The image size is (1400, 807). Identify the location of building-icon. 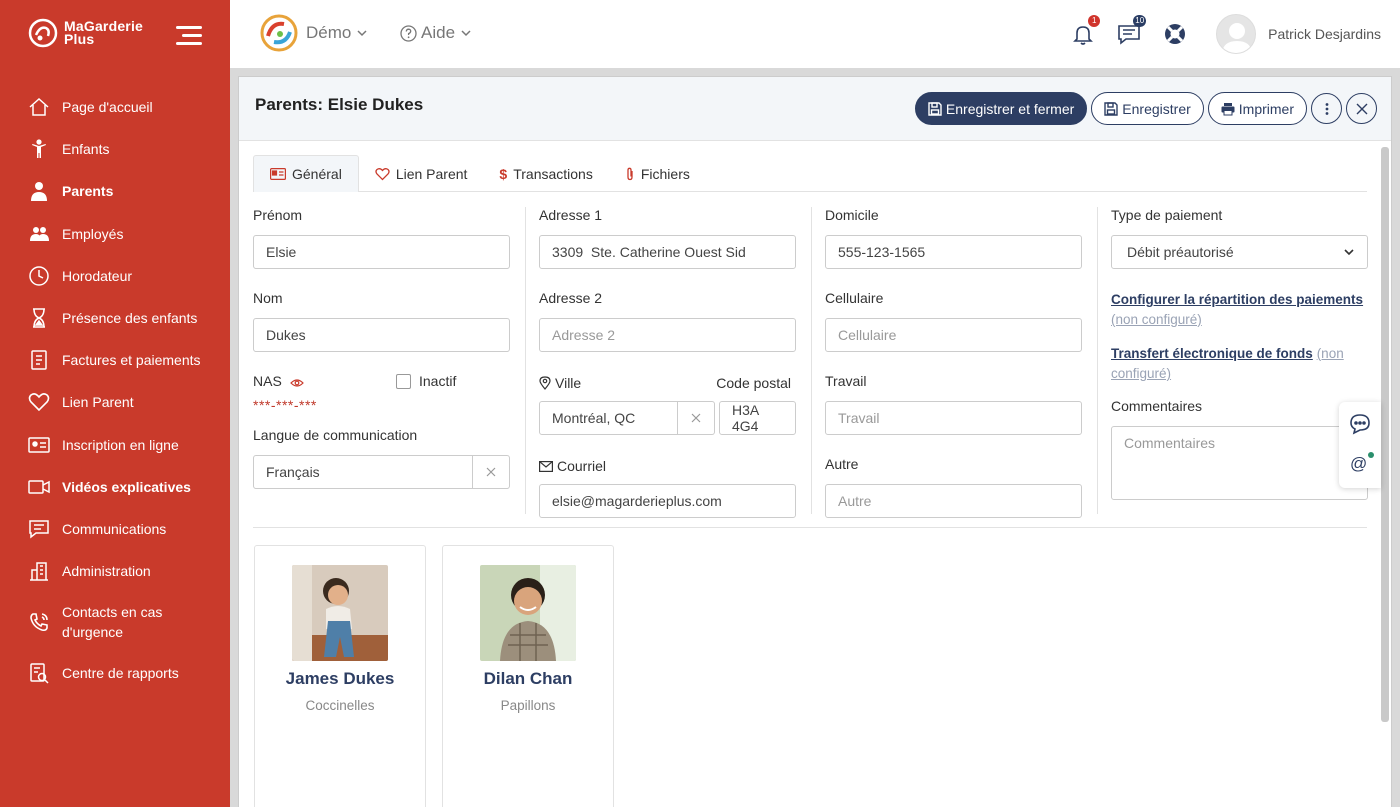
(39, 571).